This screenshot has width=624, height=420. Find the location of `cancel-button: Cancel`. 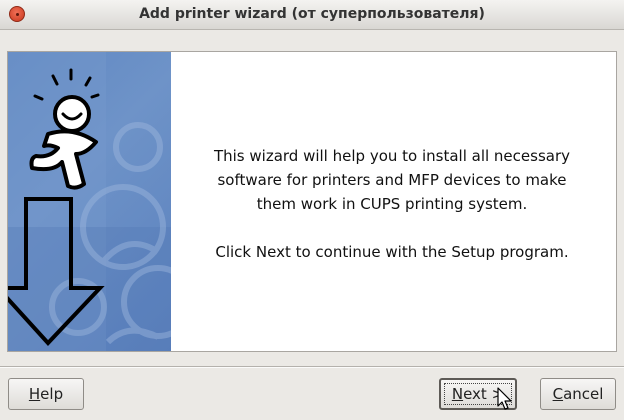

cancel-button: Cancel is located at coordinates (578, 394).